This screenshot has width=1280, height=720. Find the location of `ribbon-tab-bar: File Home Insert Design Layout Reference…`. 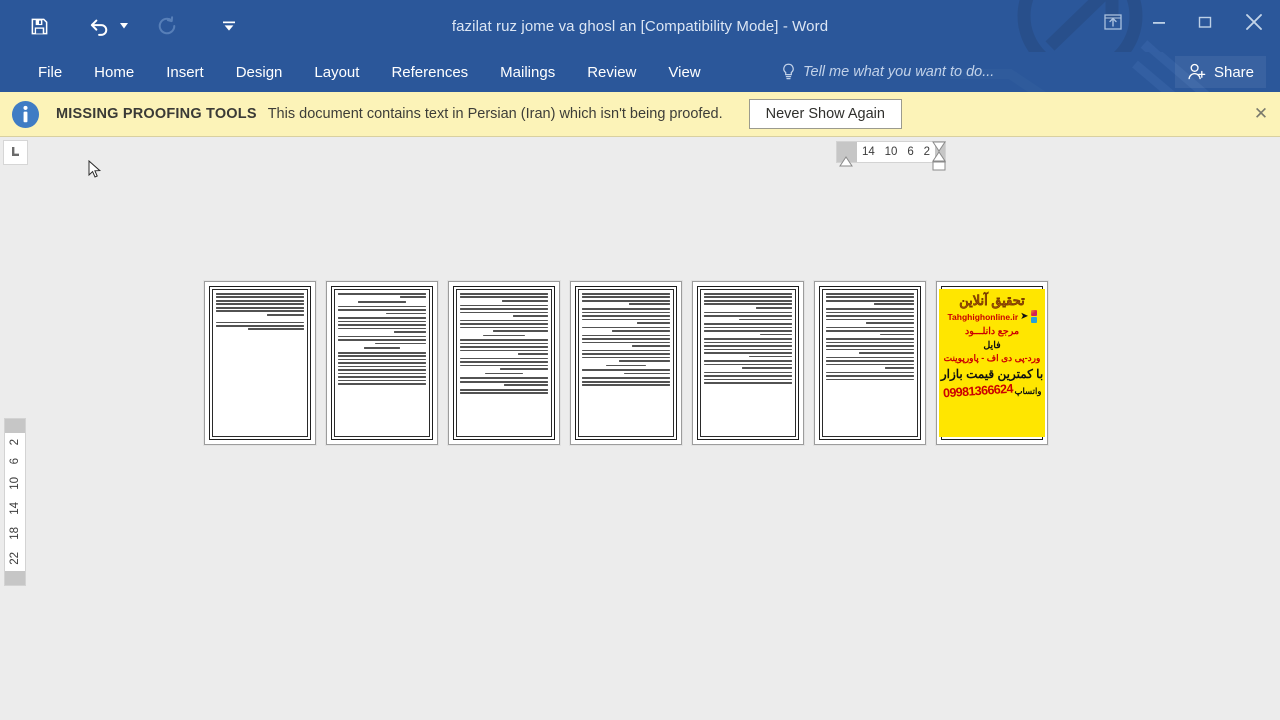

ribbon-tab-bar: File Home Insert Design Layout Reference… is located at coordinates (640, 72).